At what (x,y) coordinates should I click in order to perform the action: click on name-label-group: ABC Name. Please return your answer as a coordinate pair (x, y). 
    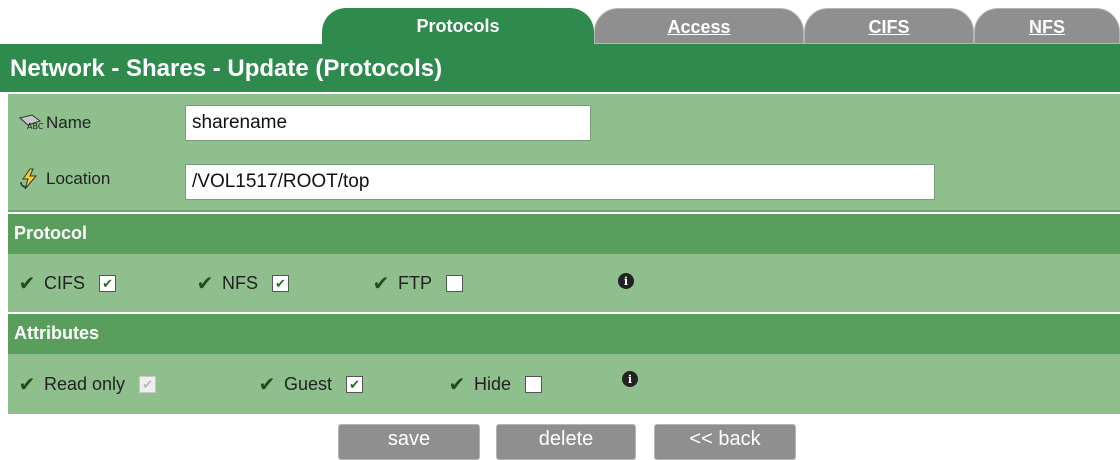
    Looking at the image, I should click on (54, 123).